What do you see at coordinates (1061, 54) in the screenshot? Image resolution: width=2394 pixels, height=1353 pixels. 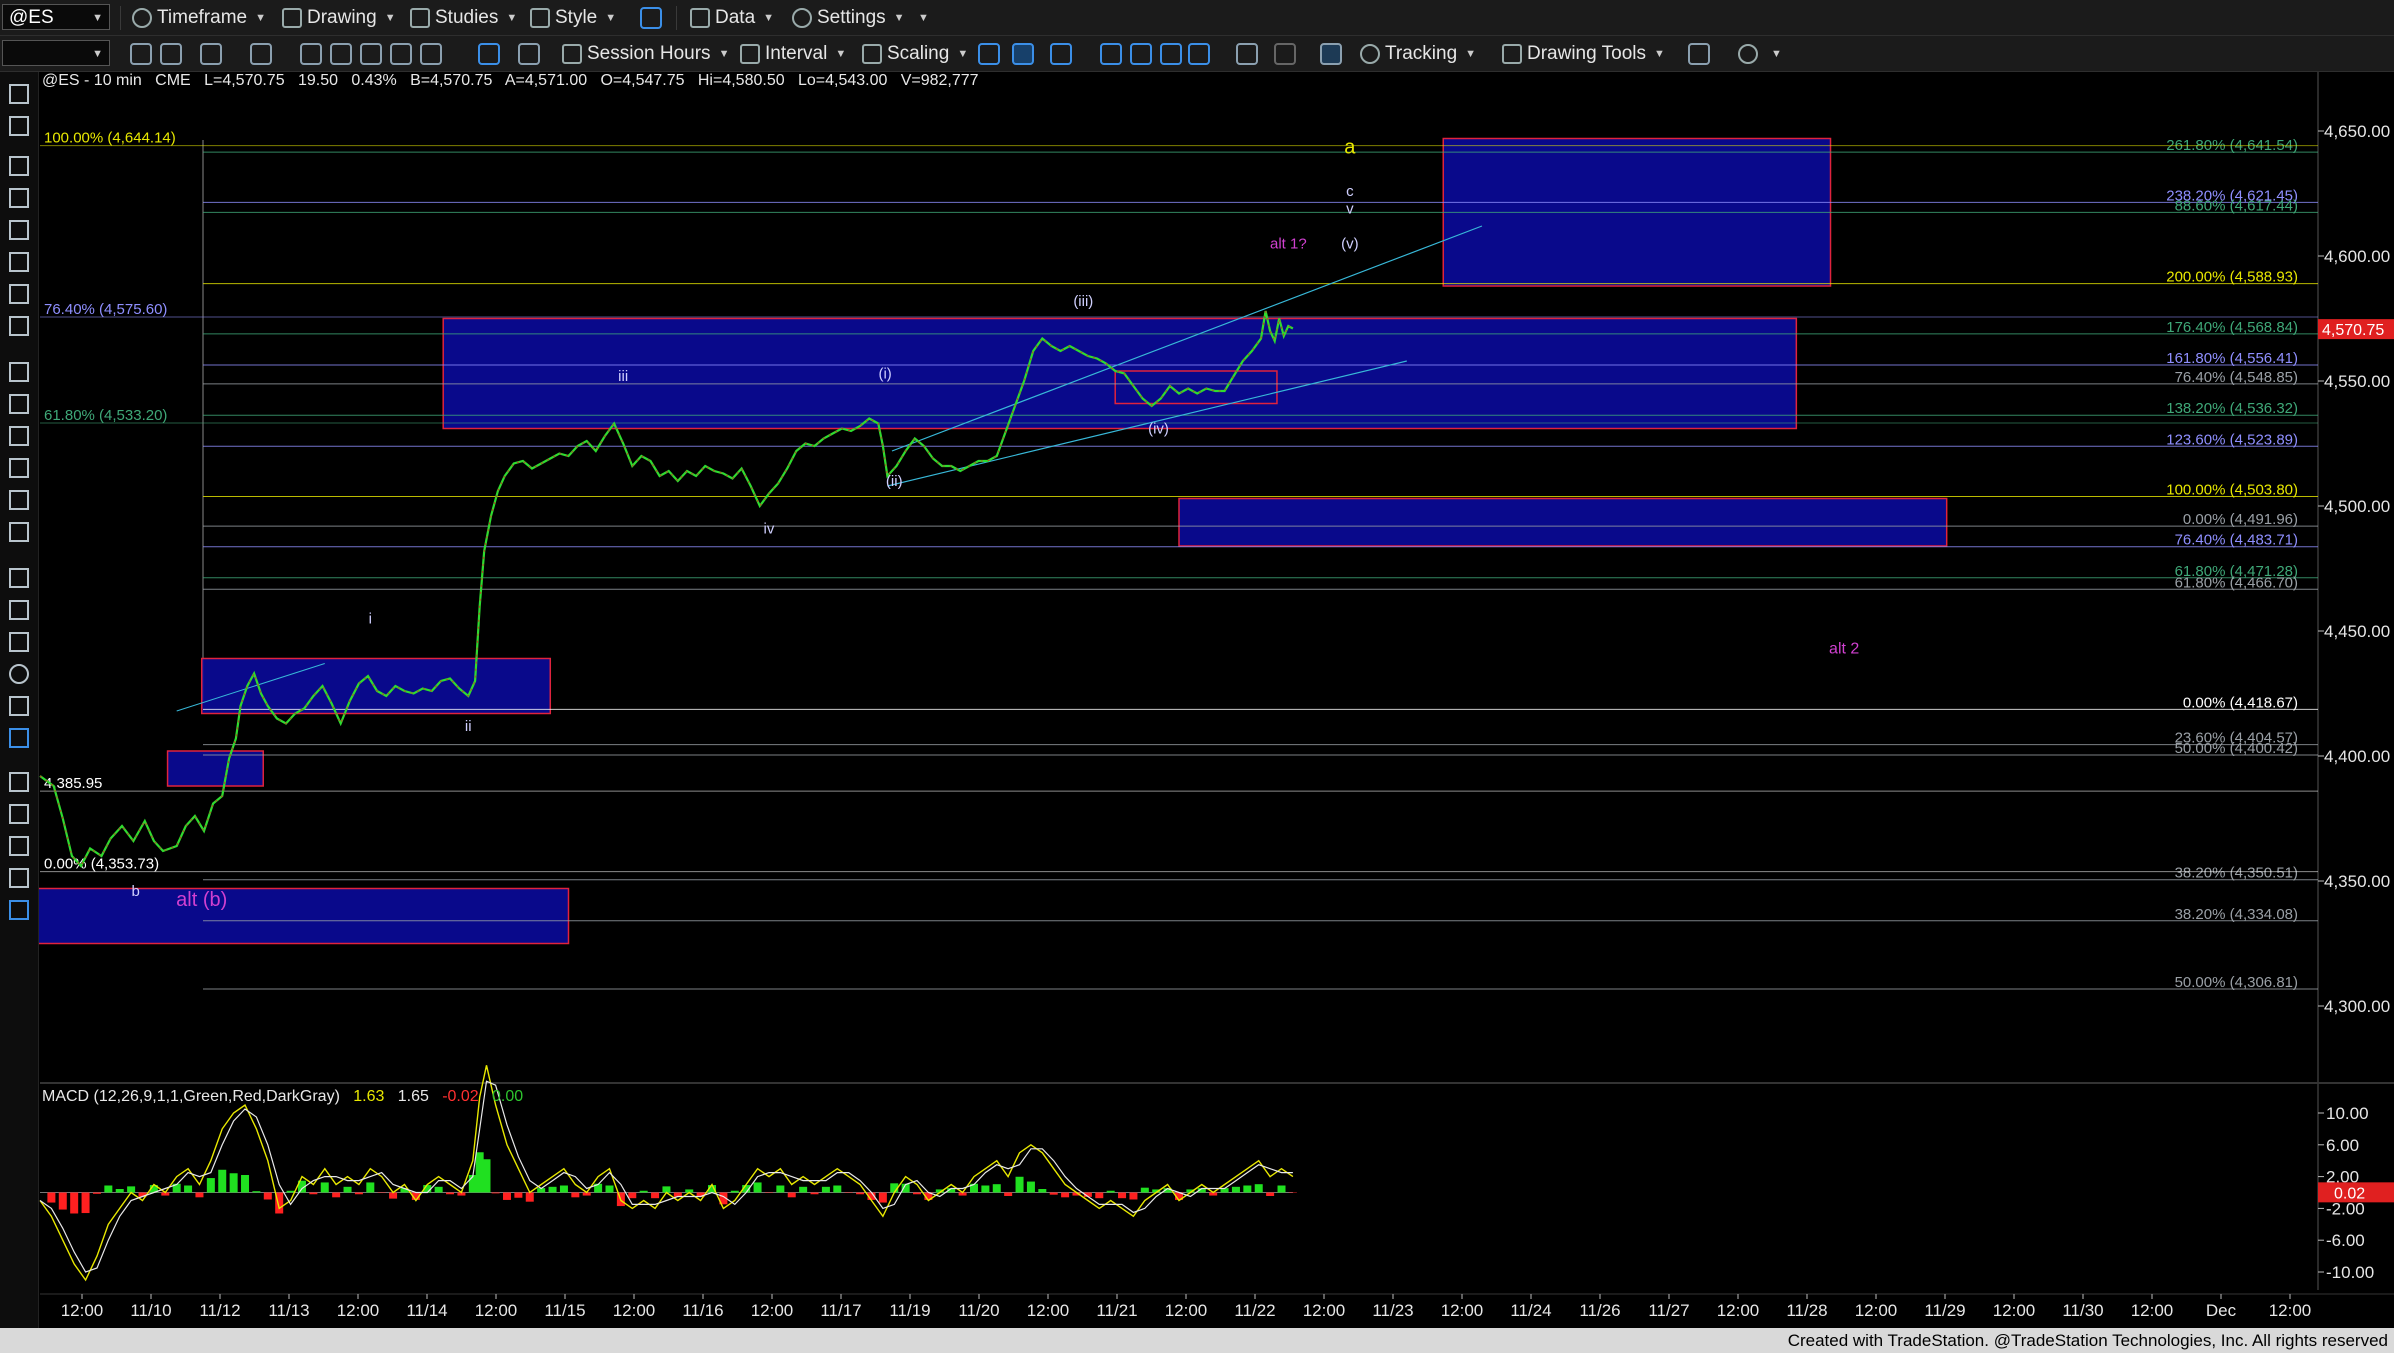 I see `line-style-icon` at bounding box center [1061, 54].